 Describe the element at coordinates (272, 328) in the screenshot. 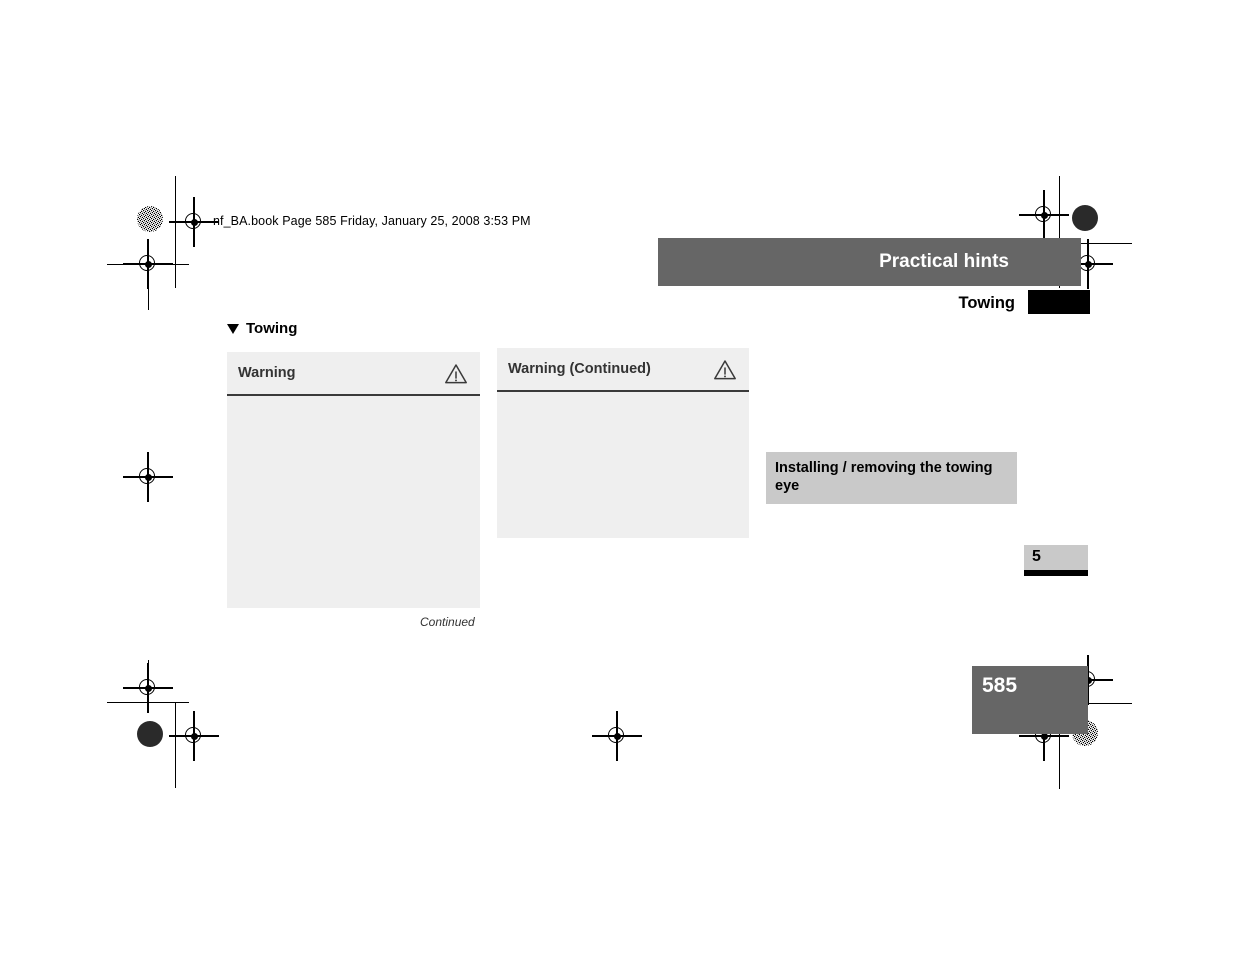

I see `section-heading-label: Towing` at that location.